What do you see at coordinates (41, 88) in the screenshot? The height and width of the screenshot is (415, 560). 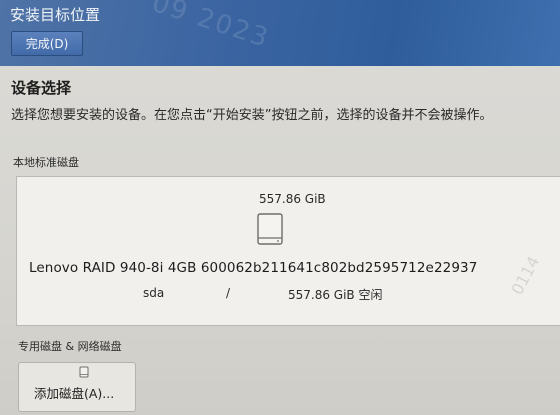 I see `device-selection-title: 设备选择` at bounding box center [41, 88].